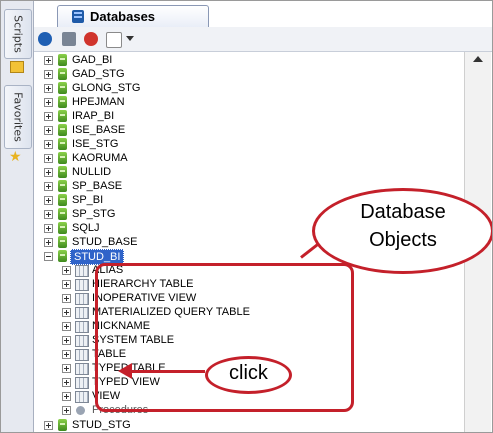  Describe the element at coordinates (130, 38) in the screenshot. I see `dropdown-icon` at that location.